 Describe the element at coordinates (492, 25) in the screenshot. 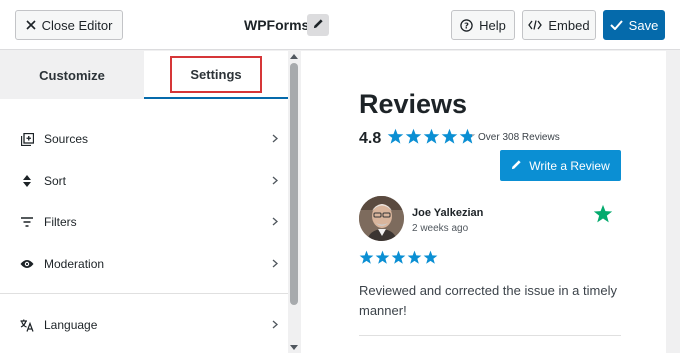

I see `help-label: Help` at that location.